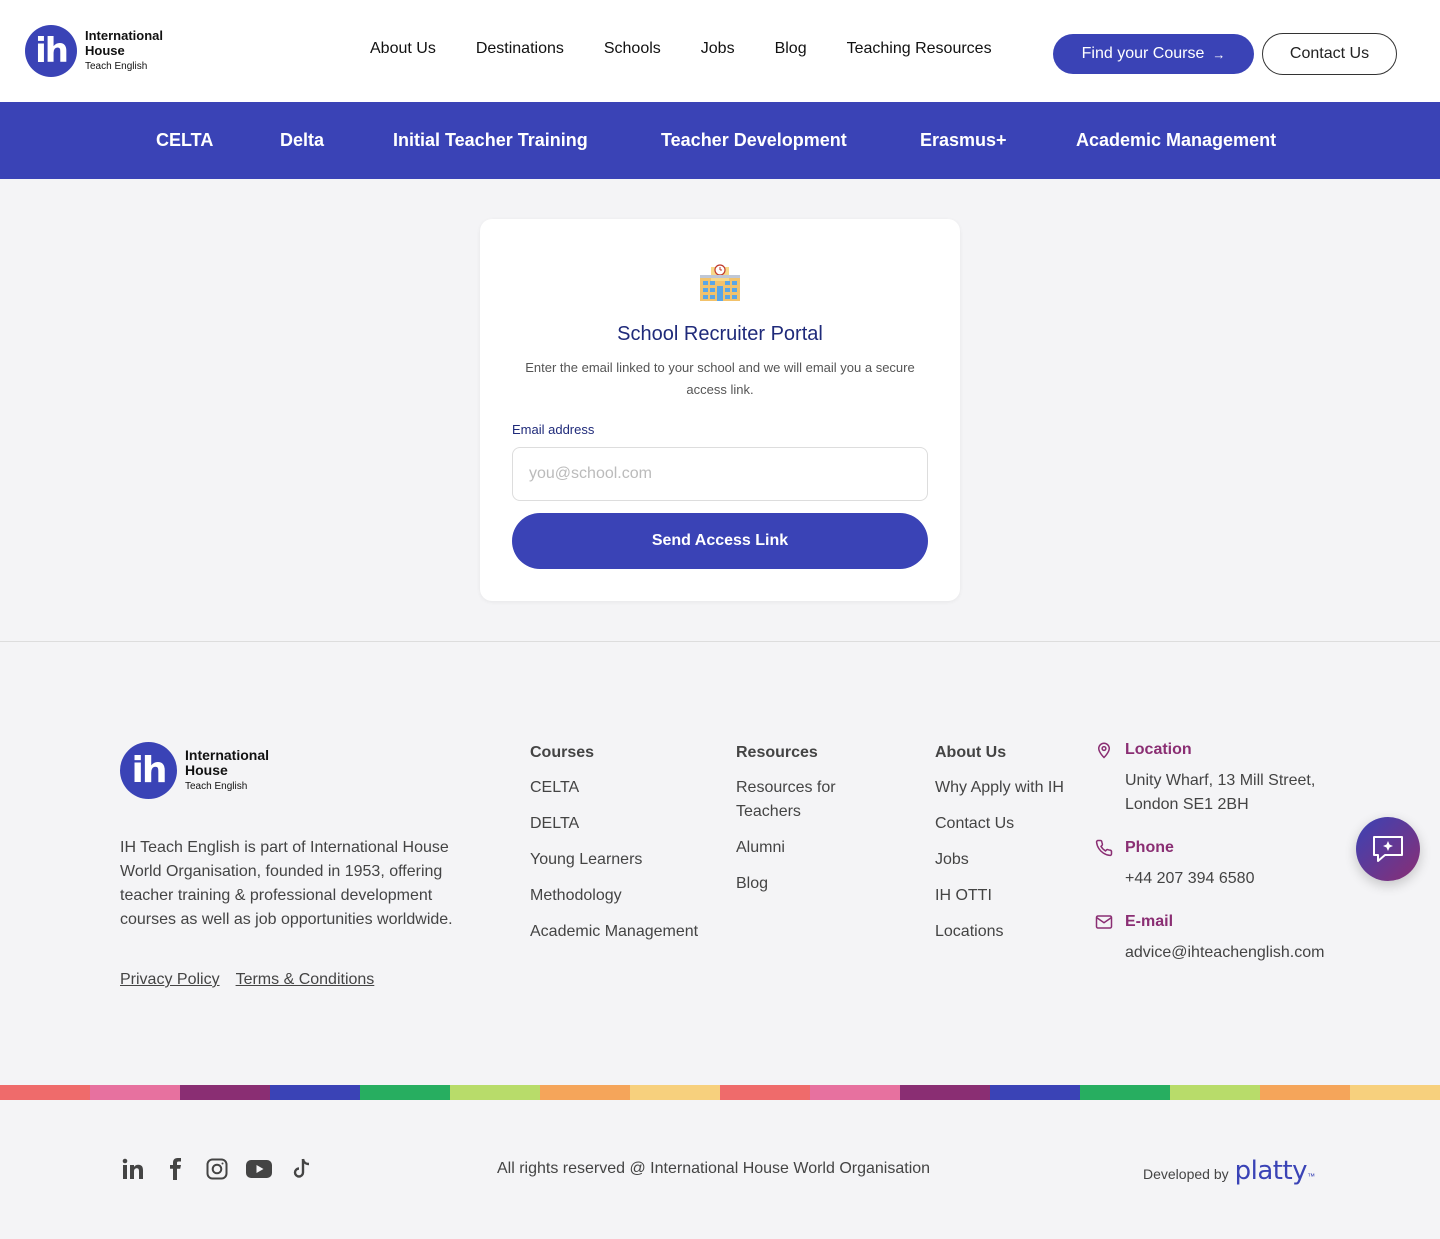 Image resolution: width=1440 pixels, height=1239 pixels. What do you see at coordinates (720, 641) in the screenshot?
I see `section-divider` at bounding box center [720, 641].